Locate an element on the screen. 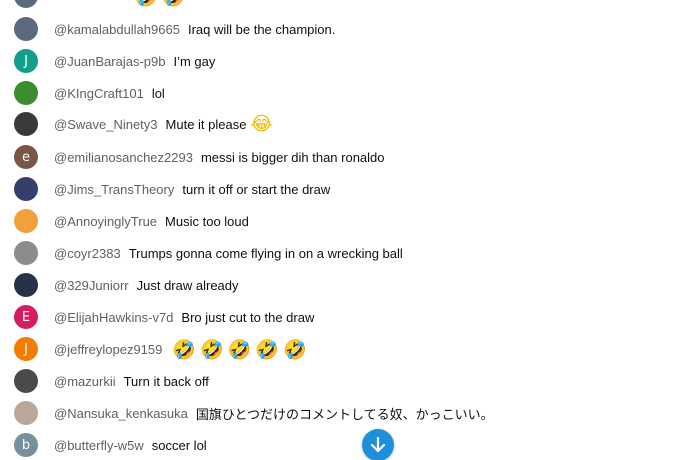 The height and width of the screenshot is (460, 694). message-author: @coyr2383 is located at coordinates (87, 253).